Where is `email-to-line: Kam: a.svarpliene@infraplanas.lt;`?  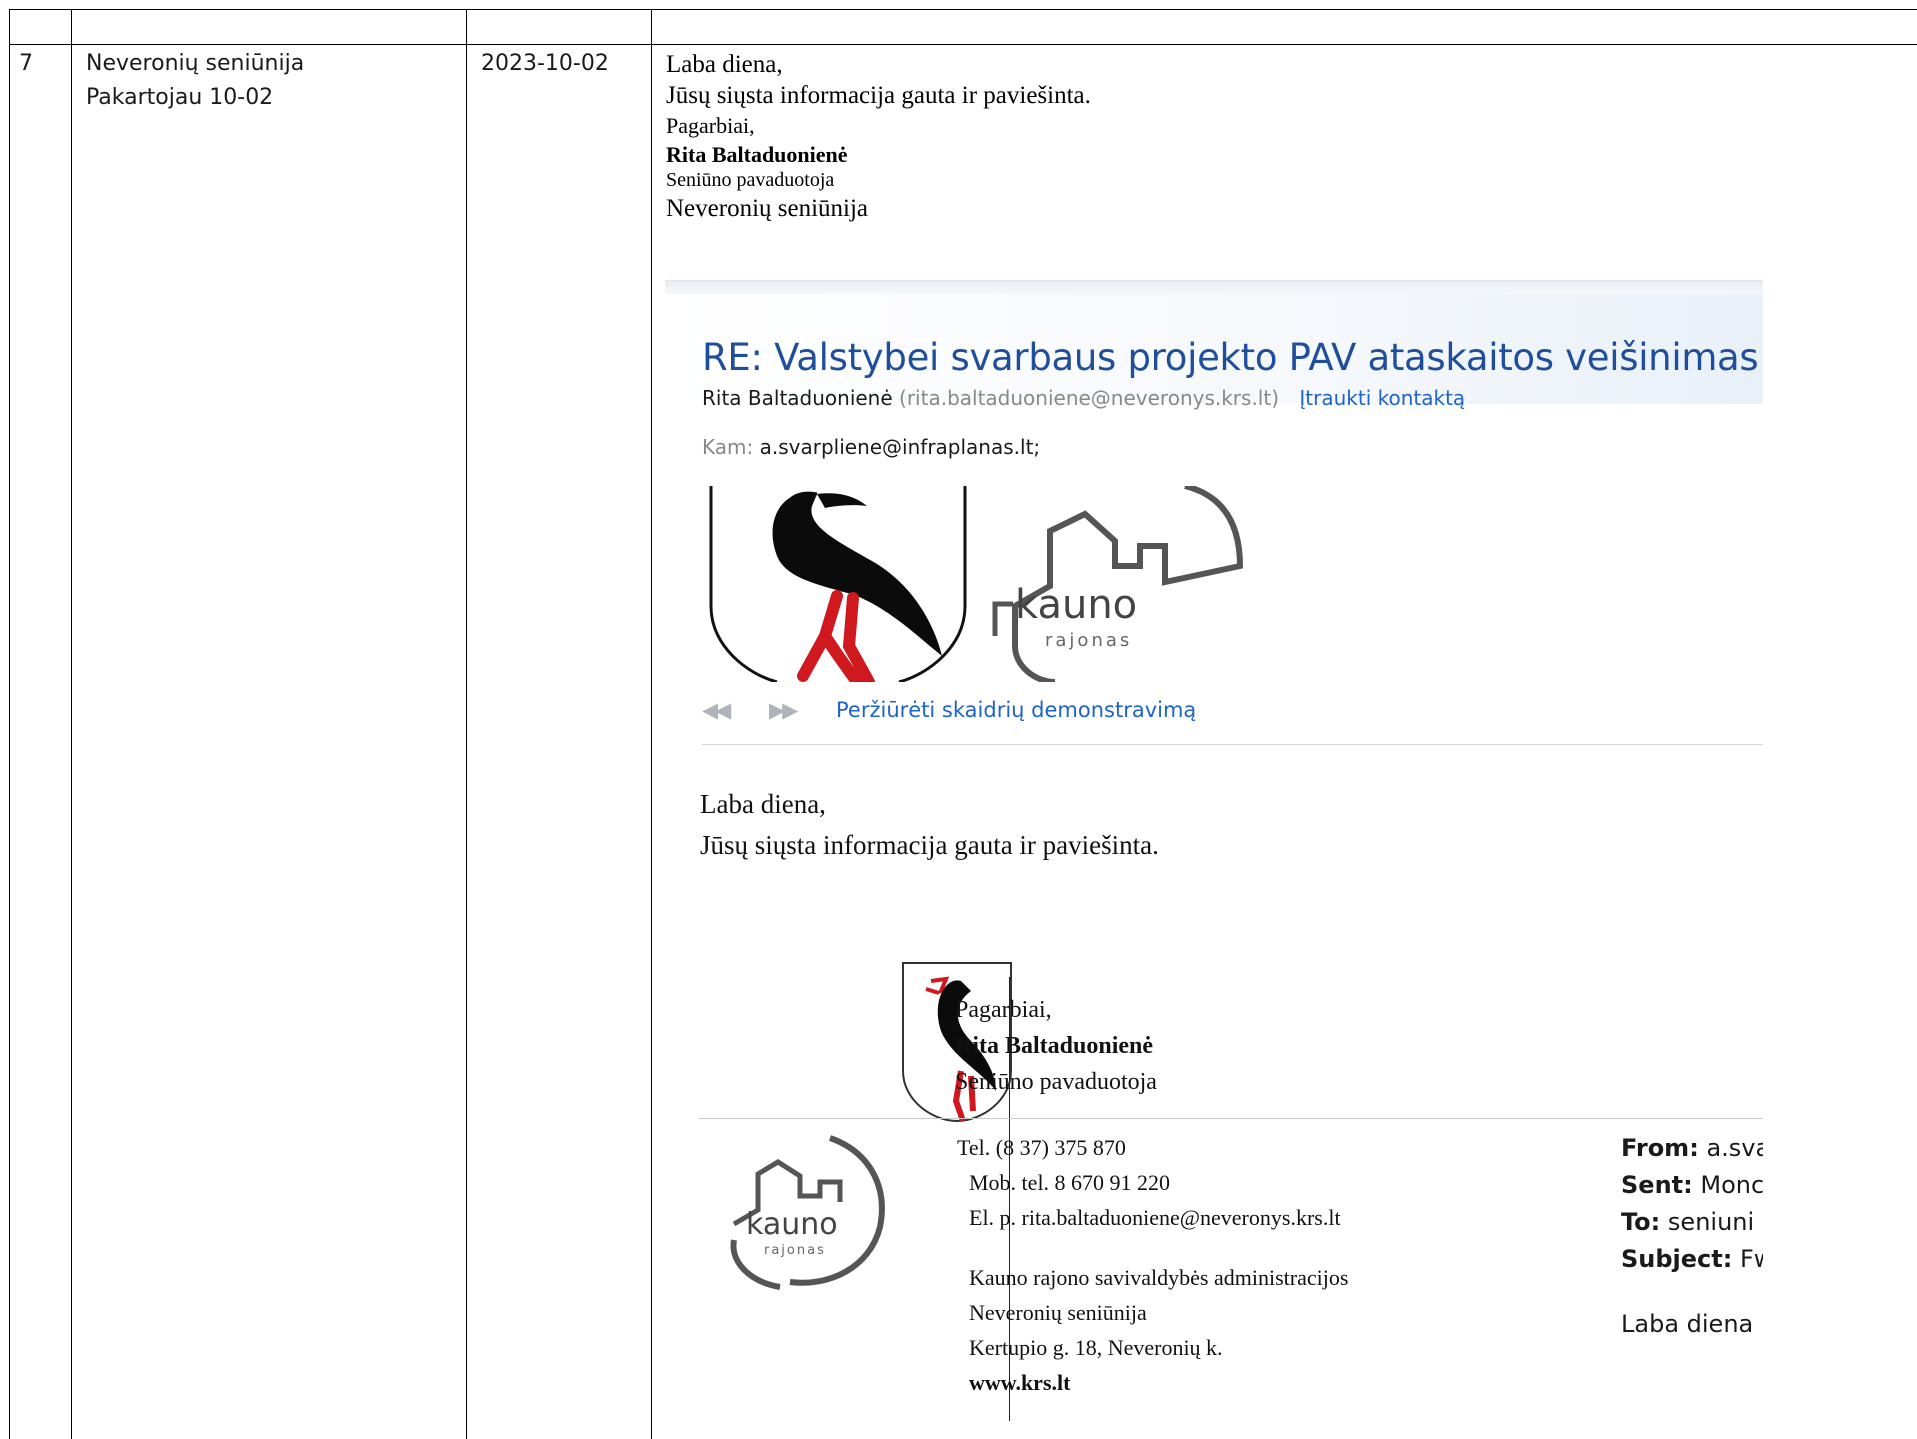 email-to-line: Kam: a.svarpliene@infraplanas.lt; is located at coordinates (871, 447).